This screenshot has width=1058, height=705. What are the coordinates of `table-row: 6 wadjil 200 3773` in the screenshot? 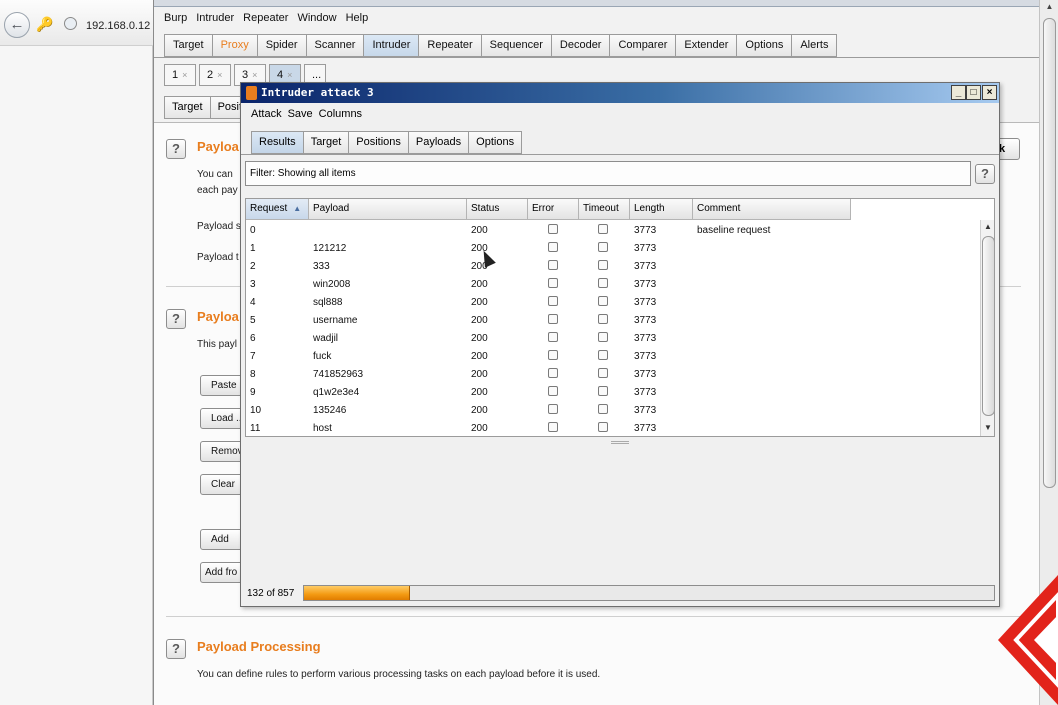 It's located at (613, 338).